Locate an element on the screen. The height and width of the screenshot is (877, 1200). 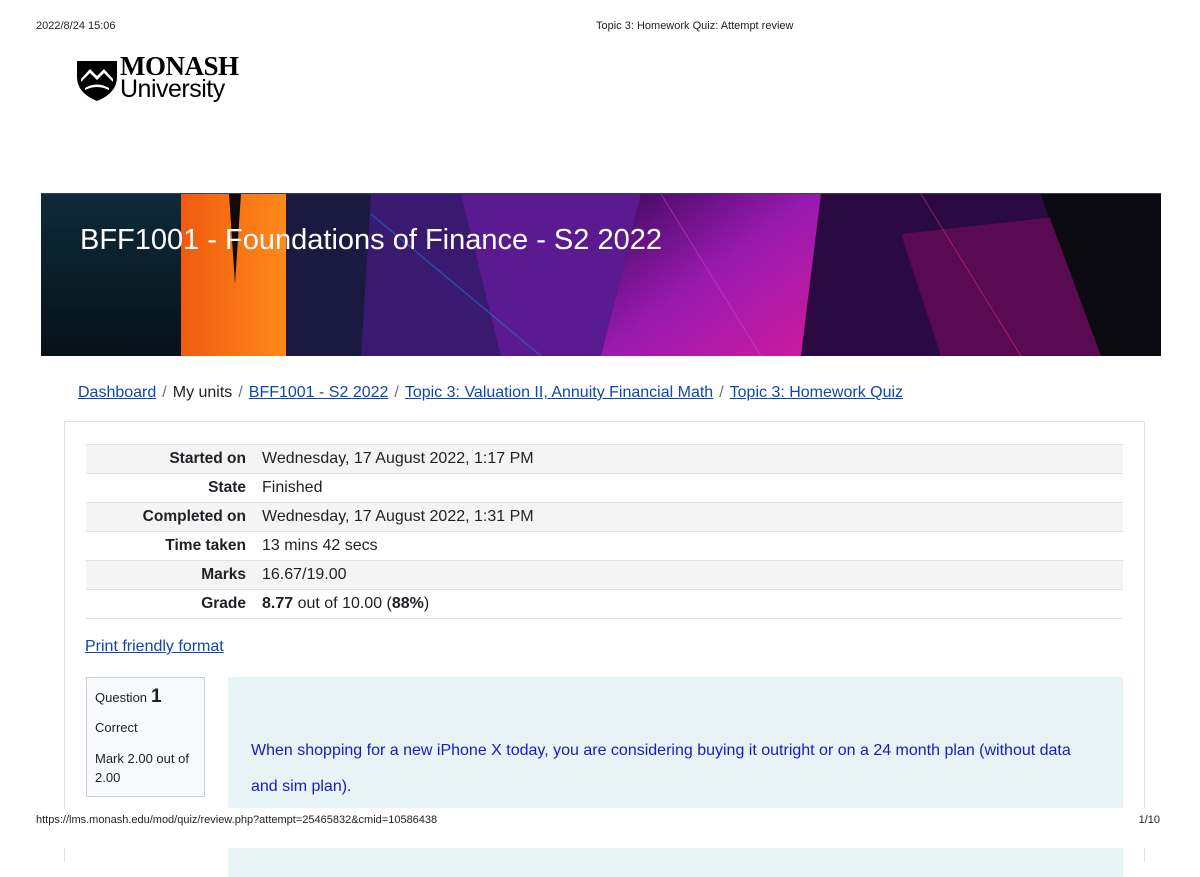
grade-close: ) is located at coordinates (426, 603).